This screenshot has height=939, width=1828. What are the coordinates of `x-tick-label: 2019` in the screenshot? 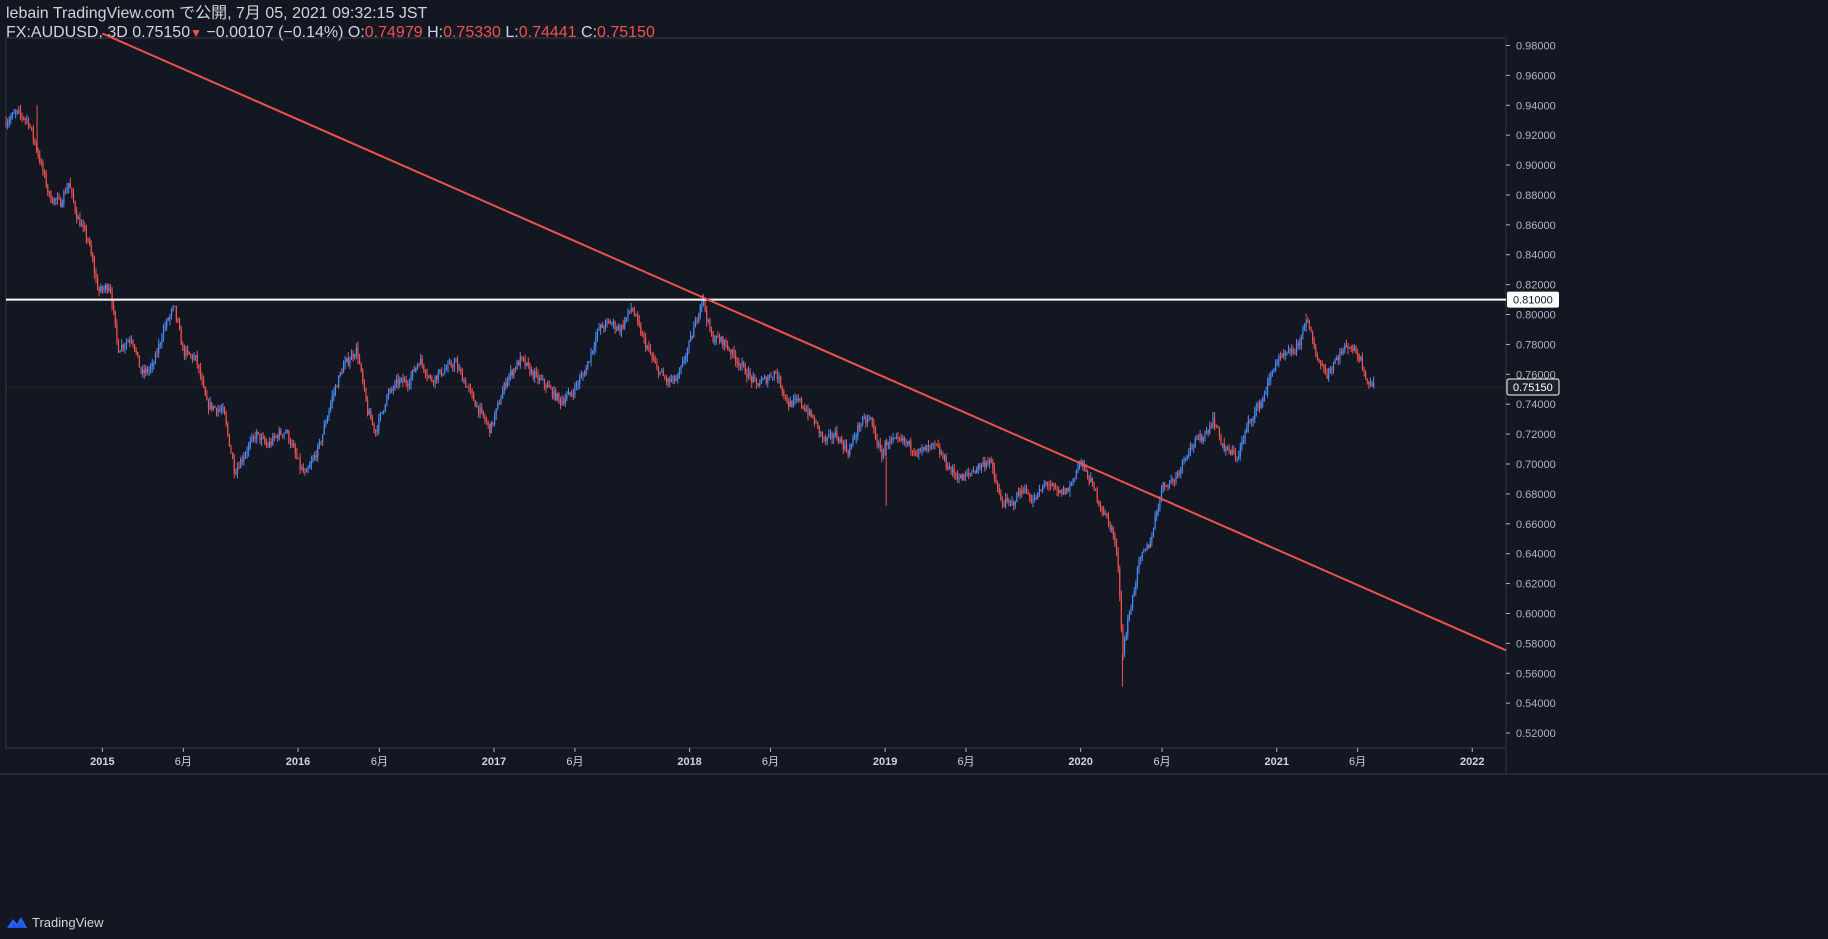 It's located at (885, 762).